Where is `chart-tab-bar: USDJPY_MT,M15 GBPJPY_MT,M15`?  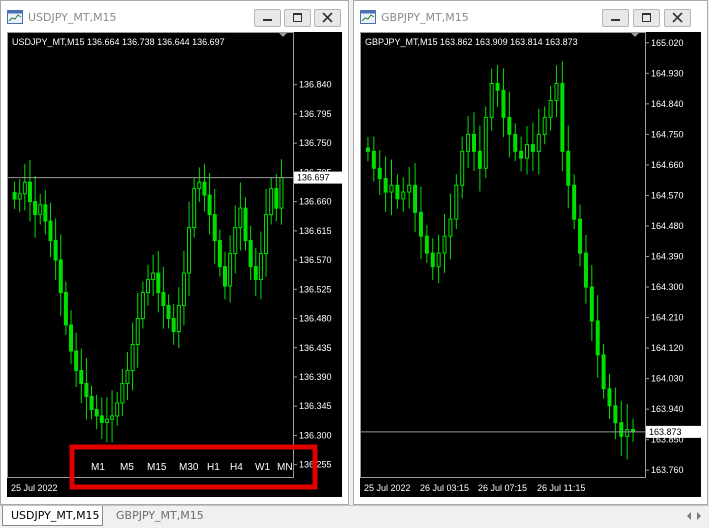 chart-tab-bar: USDJPY_MT,M15 GBPJPY_MT,M15 is located at coordinates (354, 516).